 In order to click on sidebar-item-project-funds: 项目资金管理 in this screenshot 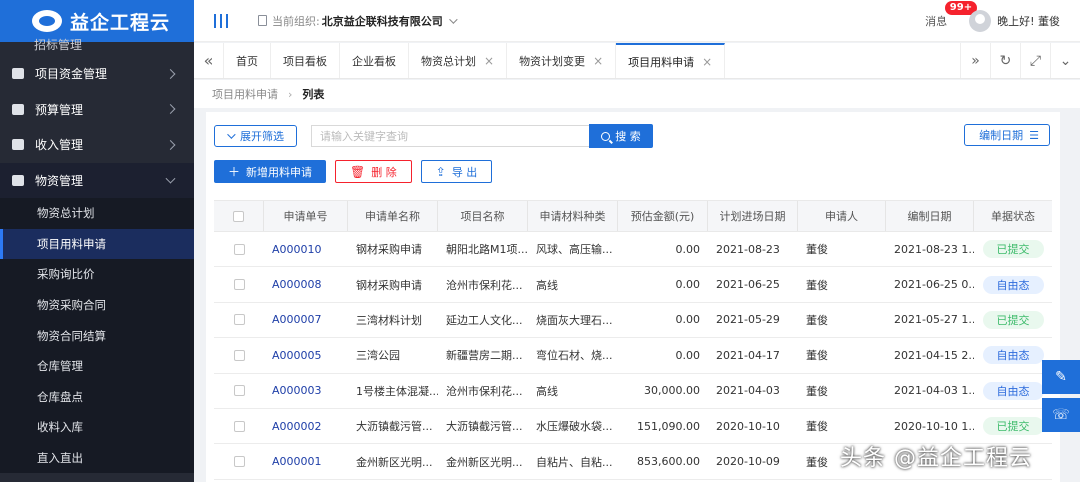, I will do `click(97, 74)`.